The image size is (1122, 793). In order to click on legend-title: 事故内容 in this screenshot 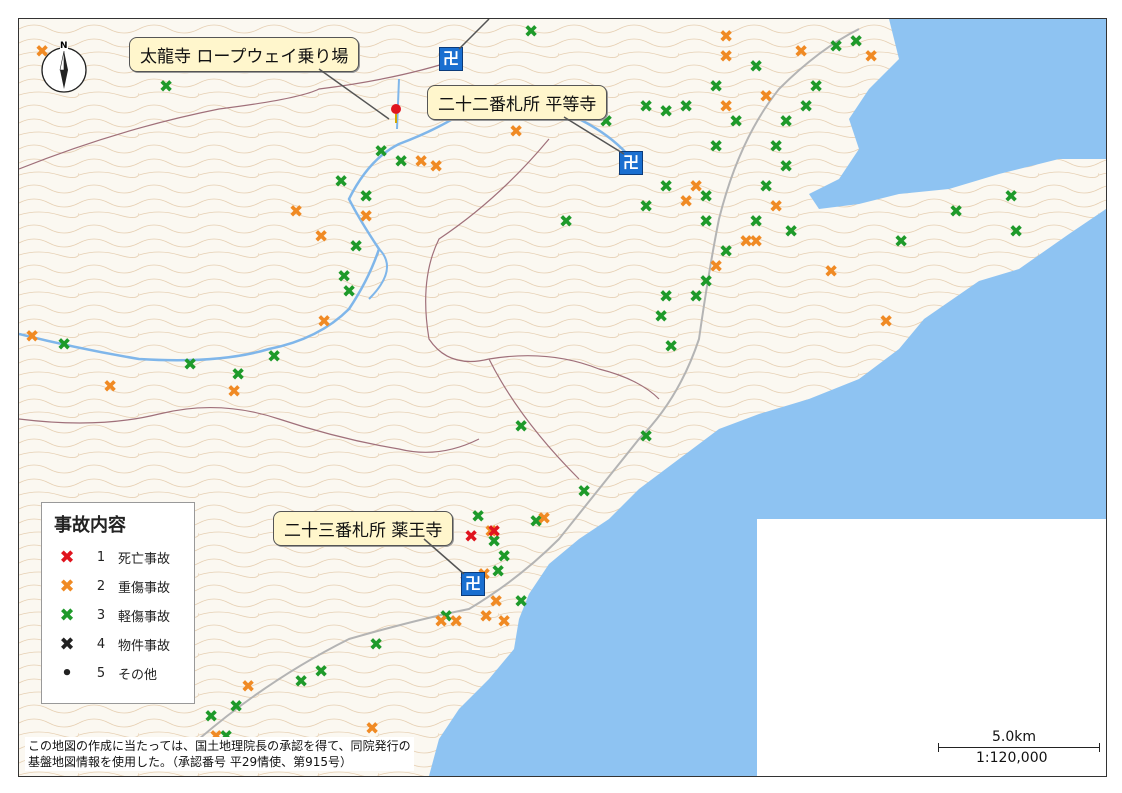, I will do `click(90, 525)`.